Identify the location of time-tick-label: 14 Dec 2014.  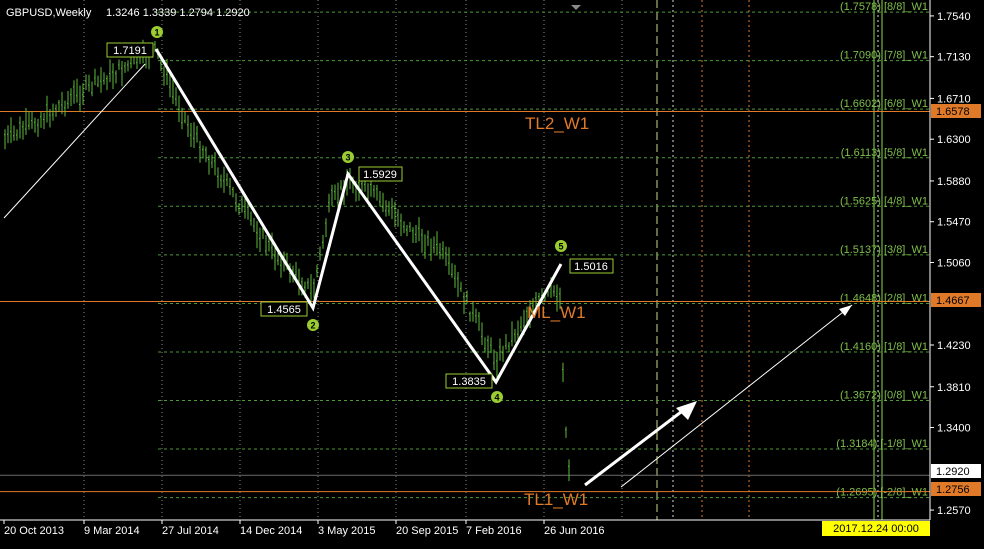
(271, 531).